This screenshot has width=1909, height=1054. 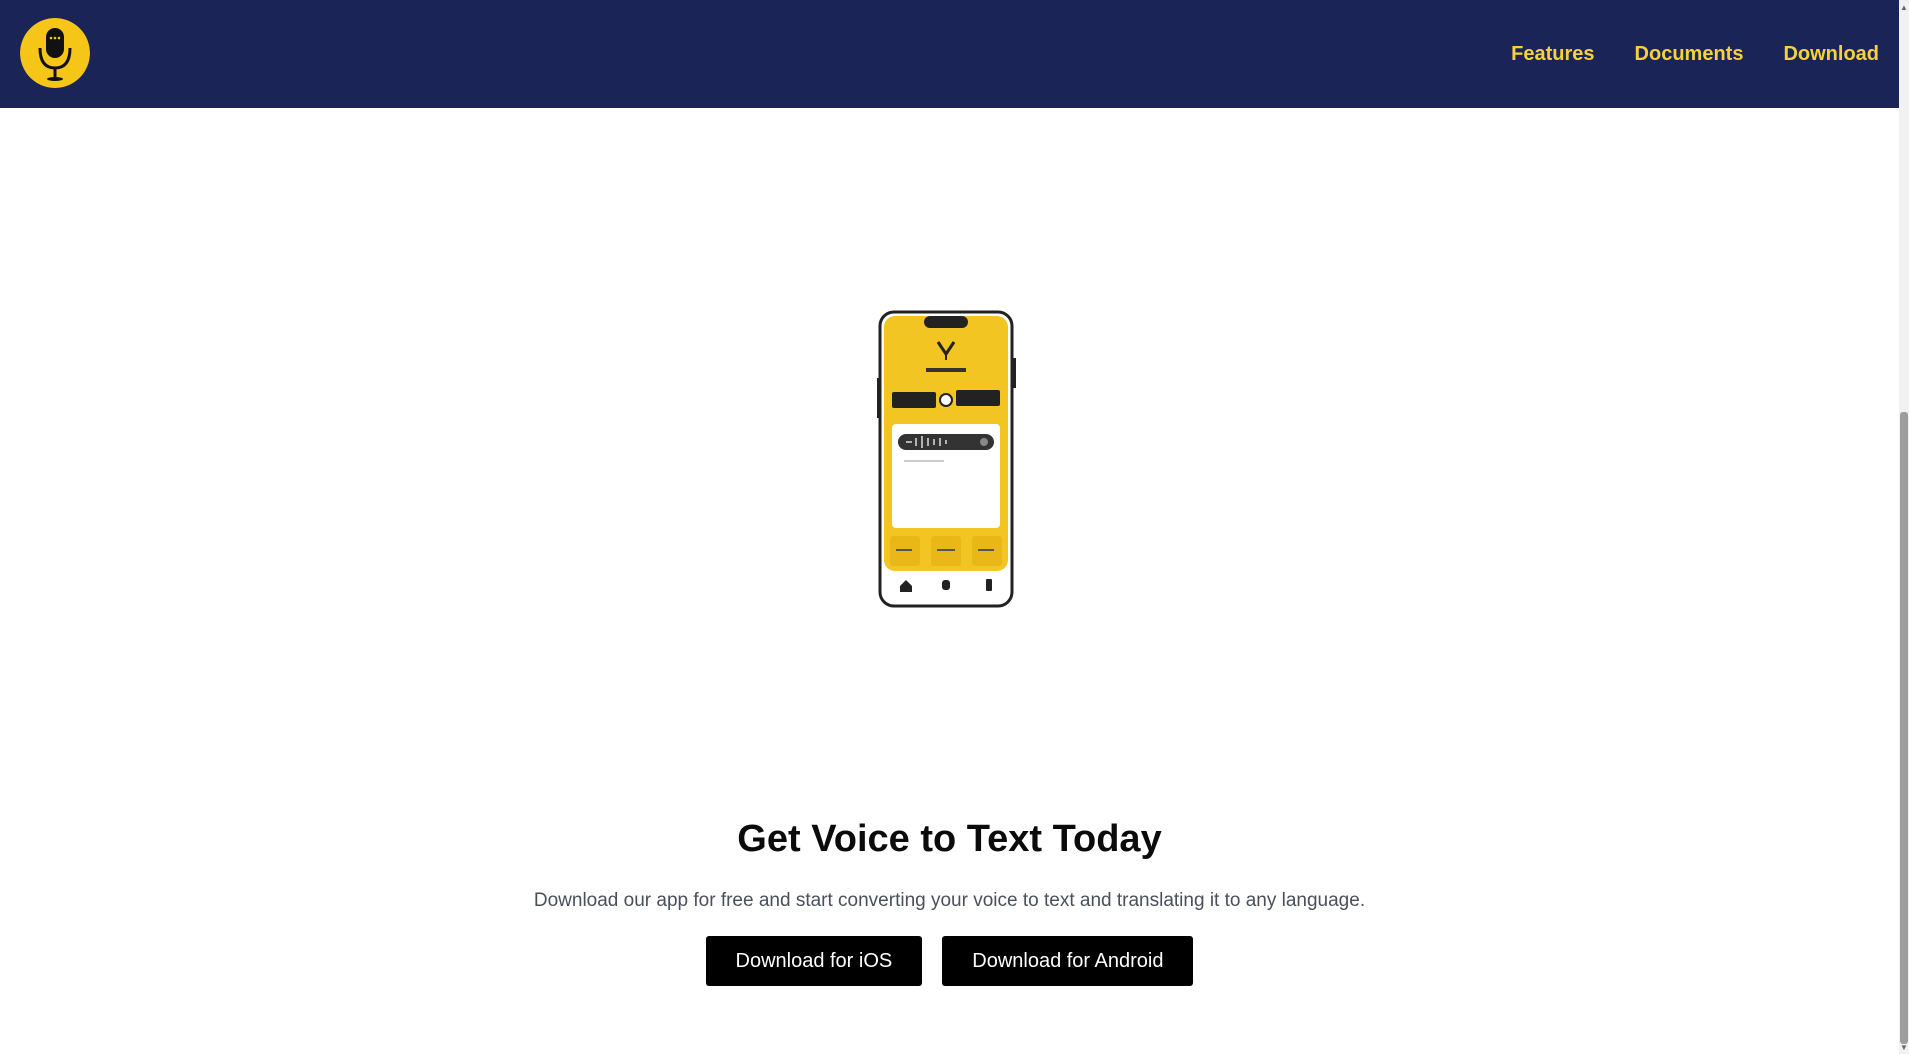 What do you see at coordinates (1904, 1047) in the screenshot?
I see `scroll-down-icon: ▼` at bounding box center [1904, 1047].